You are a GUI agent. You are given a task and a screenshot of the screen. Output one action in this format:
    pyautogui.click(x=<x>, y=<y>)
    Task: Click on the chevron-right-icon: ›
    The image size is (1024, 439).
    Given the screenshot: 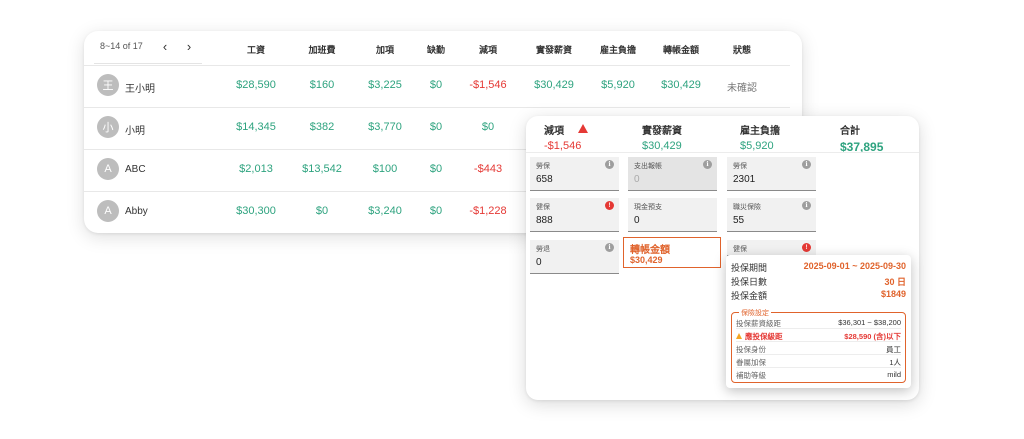 What is the action you would take?
    pyautogui.click(x=189, y=46)
    